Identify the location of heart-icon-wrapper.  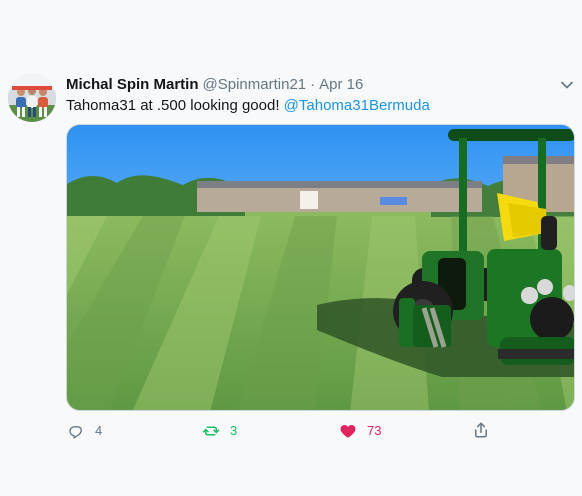
(348, 431).